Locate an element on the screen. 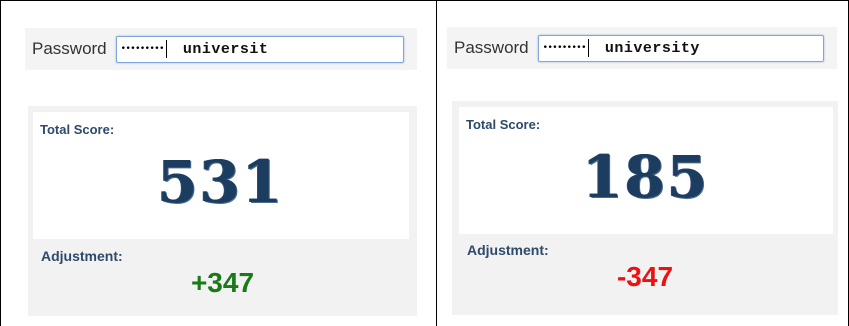 The height and width of the screenshot is (326, 849). password-input: ••••••••• university is located at coordinates (680, 48).